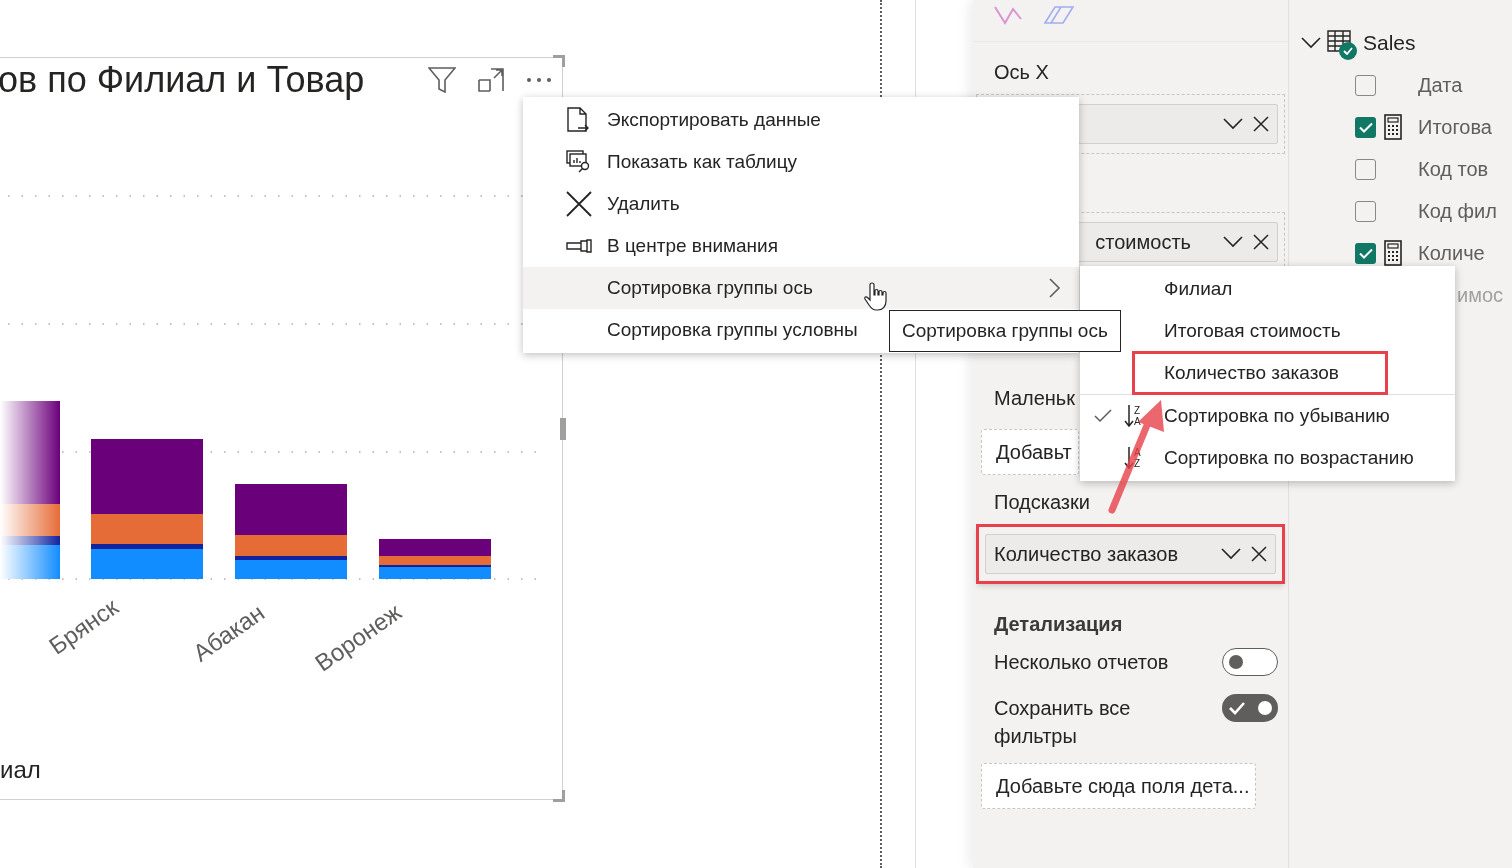 Image resolution: width=1512 pixels, height=868 pixels. Describe the element at coordinates (1005, 331) in the screenshot. I see `tooltip: Сортировка группы ось` at that location.